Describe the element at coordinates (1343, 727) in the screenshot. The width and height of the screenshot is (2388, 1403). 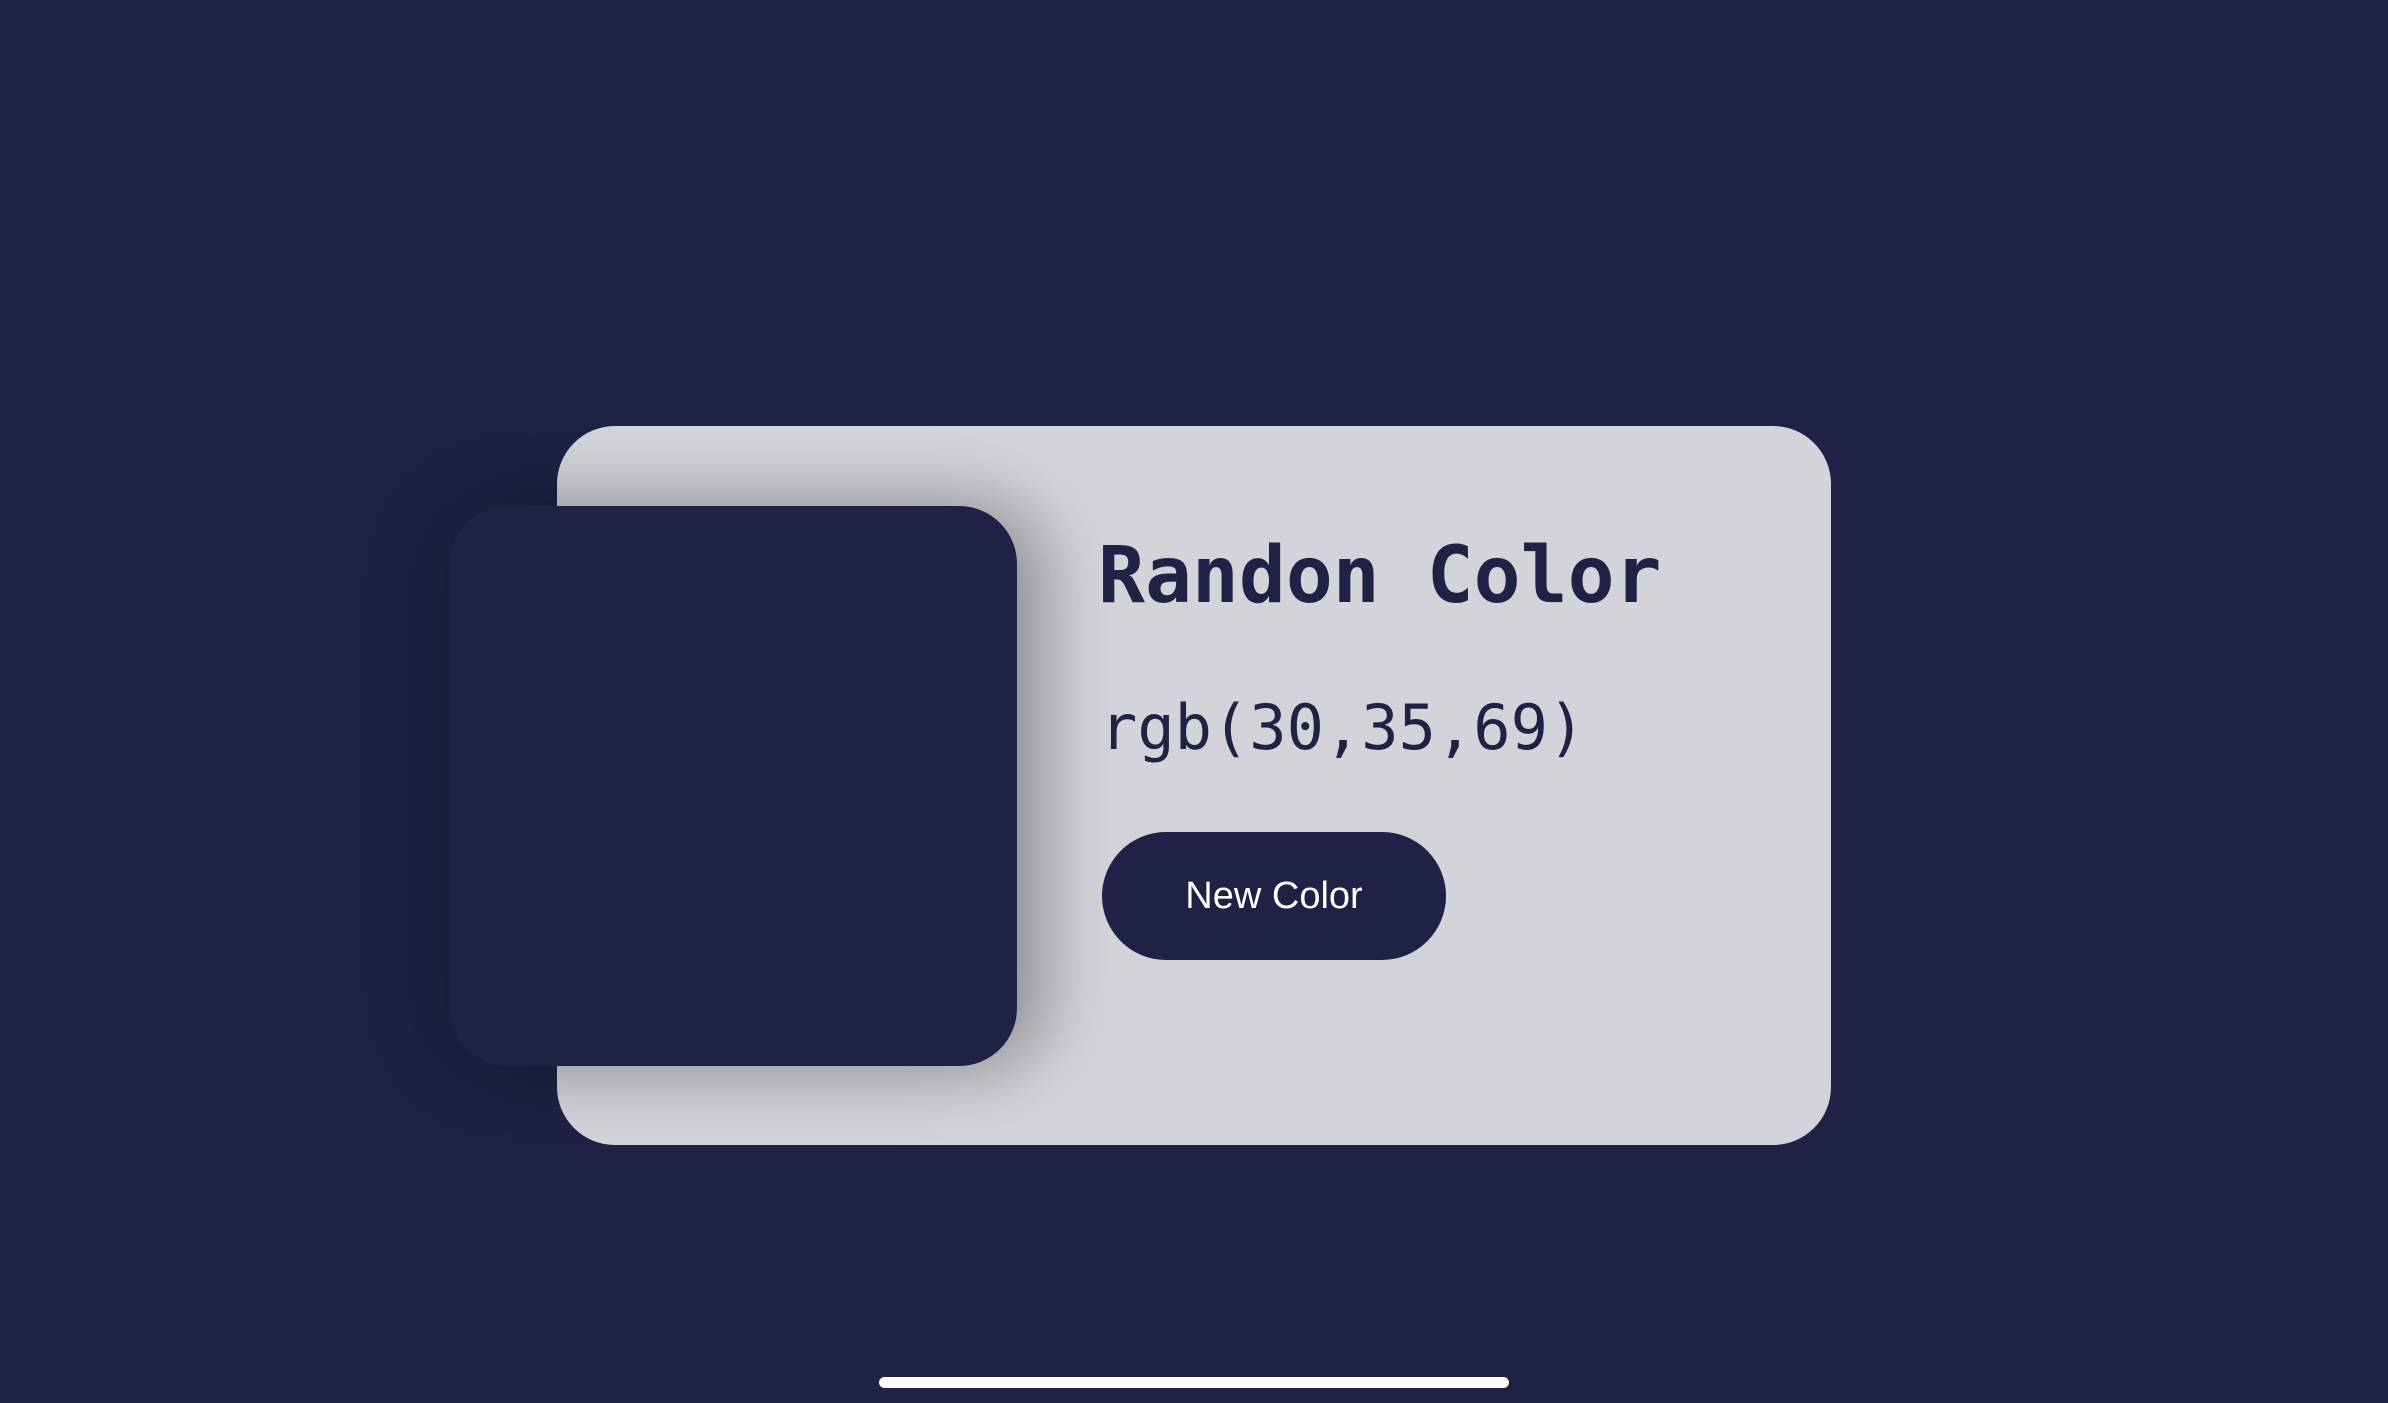
I see `rgb-value-text: rgb(30,35,69)` at that location.